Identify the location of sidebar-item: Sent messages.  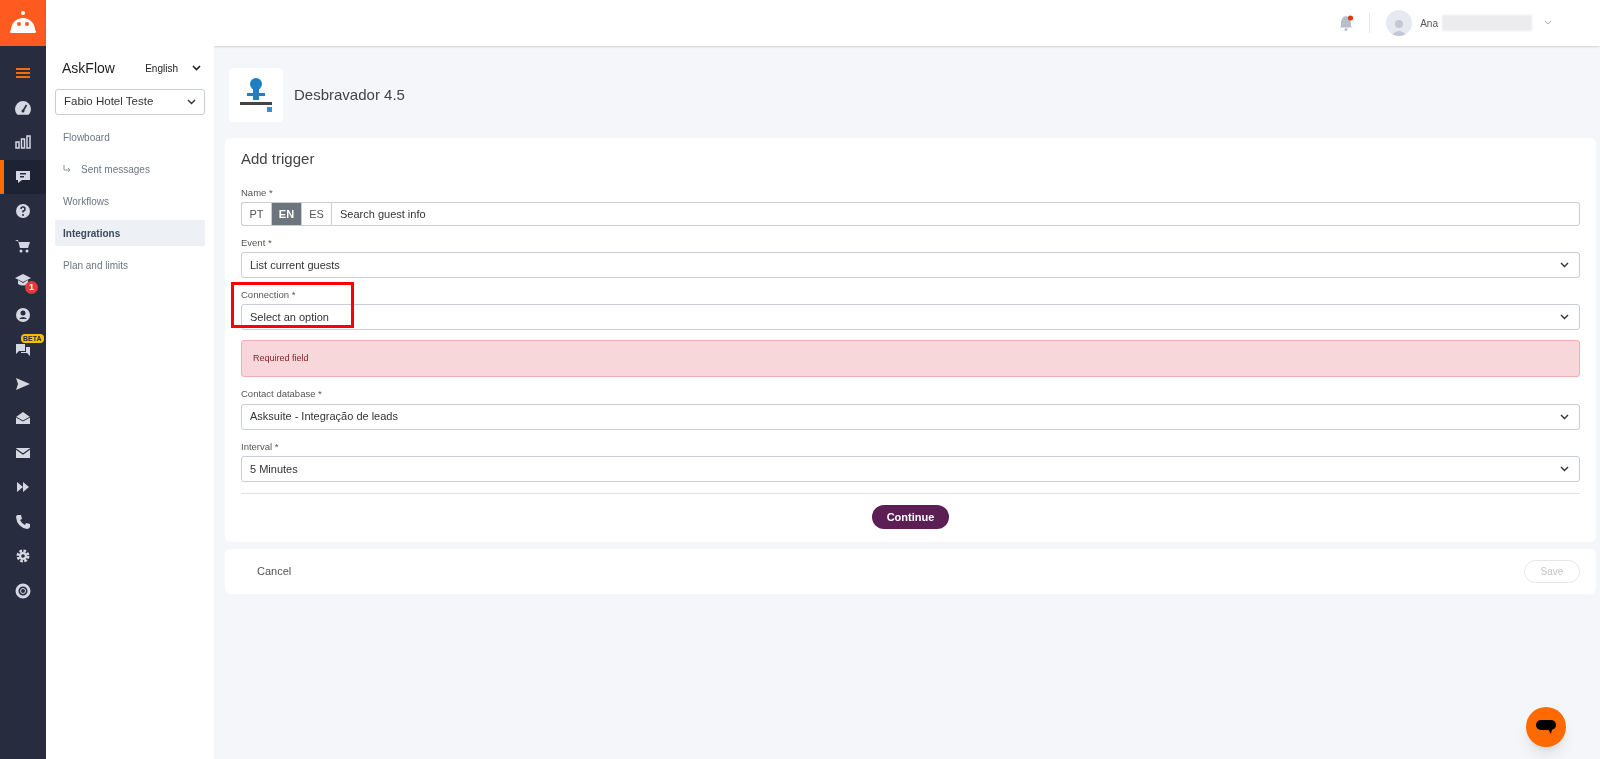
(130, 169).